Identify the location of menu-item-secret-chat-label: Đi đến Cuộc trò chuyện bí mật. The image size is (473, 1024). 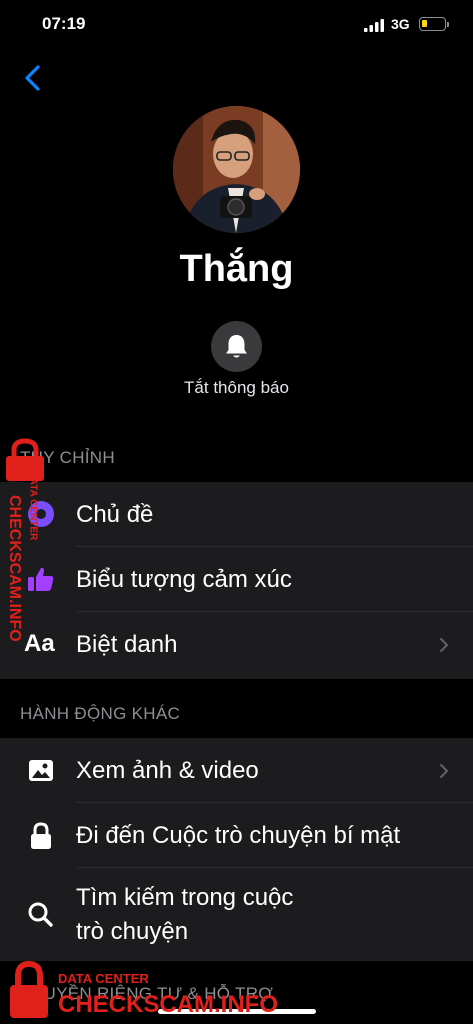
(238, 835).